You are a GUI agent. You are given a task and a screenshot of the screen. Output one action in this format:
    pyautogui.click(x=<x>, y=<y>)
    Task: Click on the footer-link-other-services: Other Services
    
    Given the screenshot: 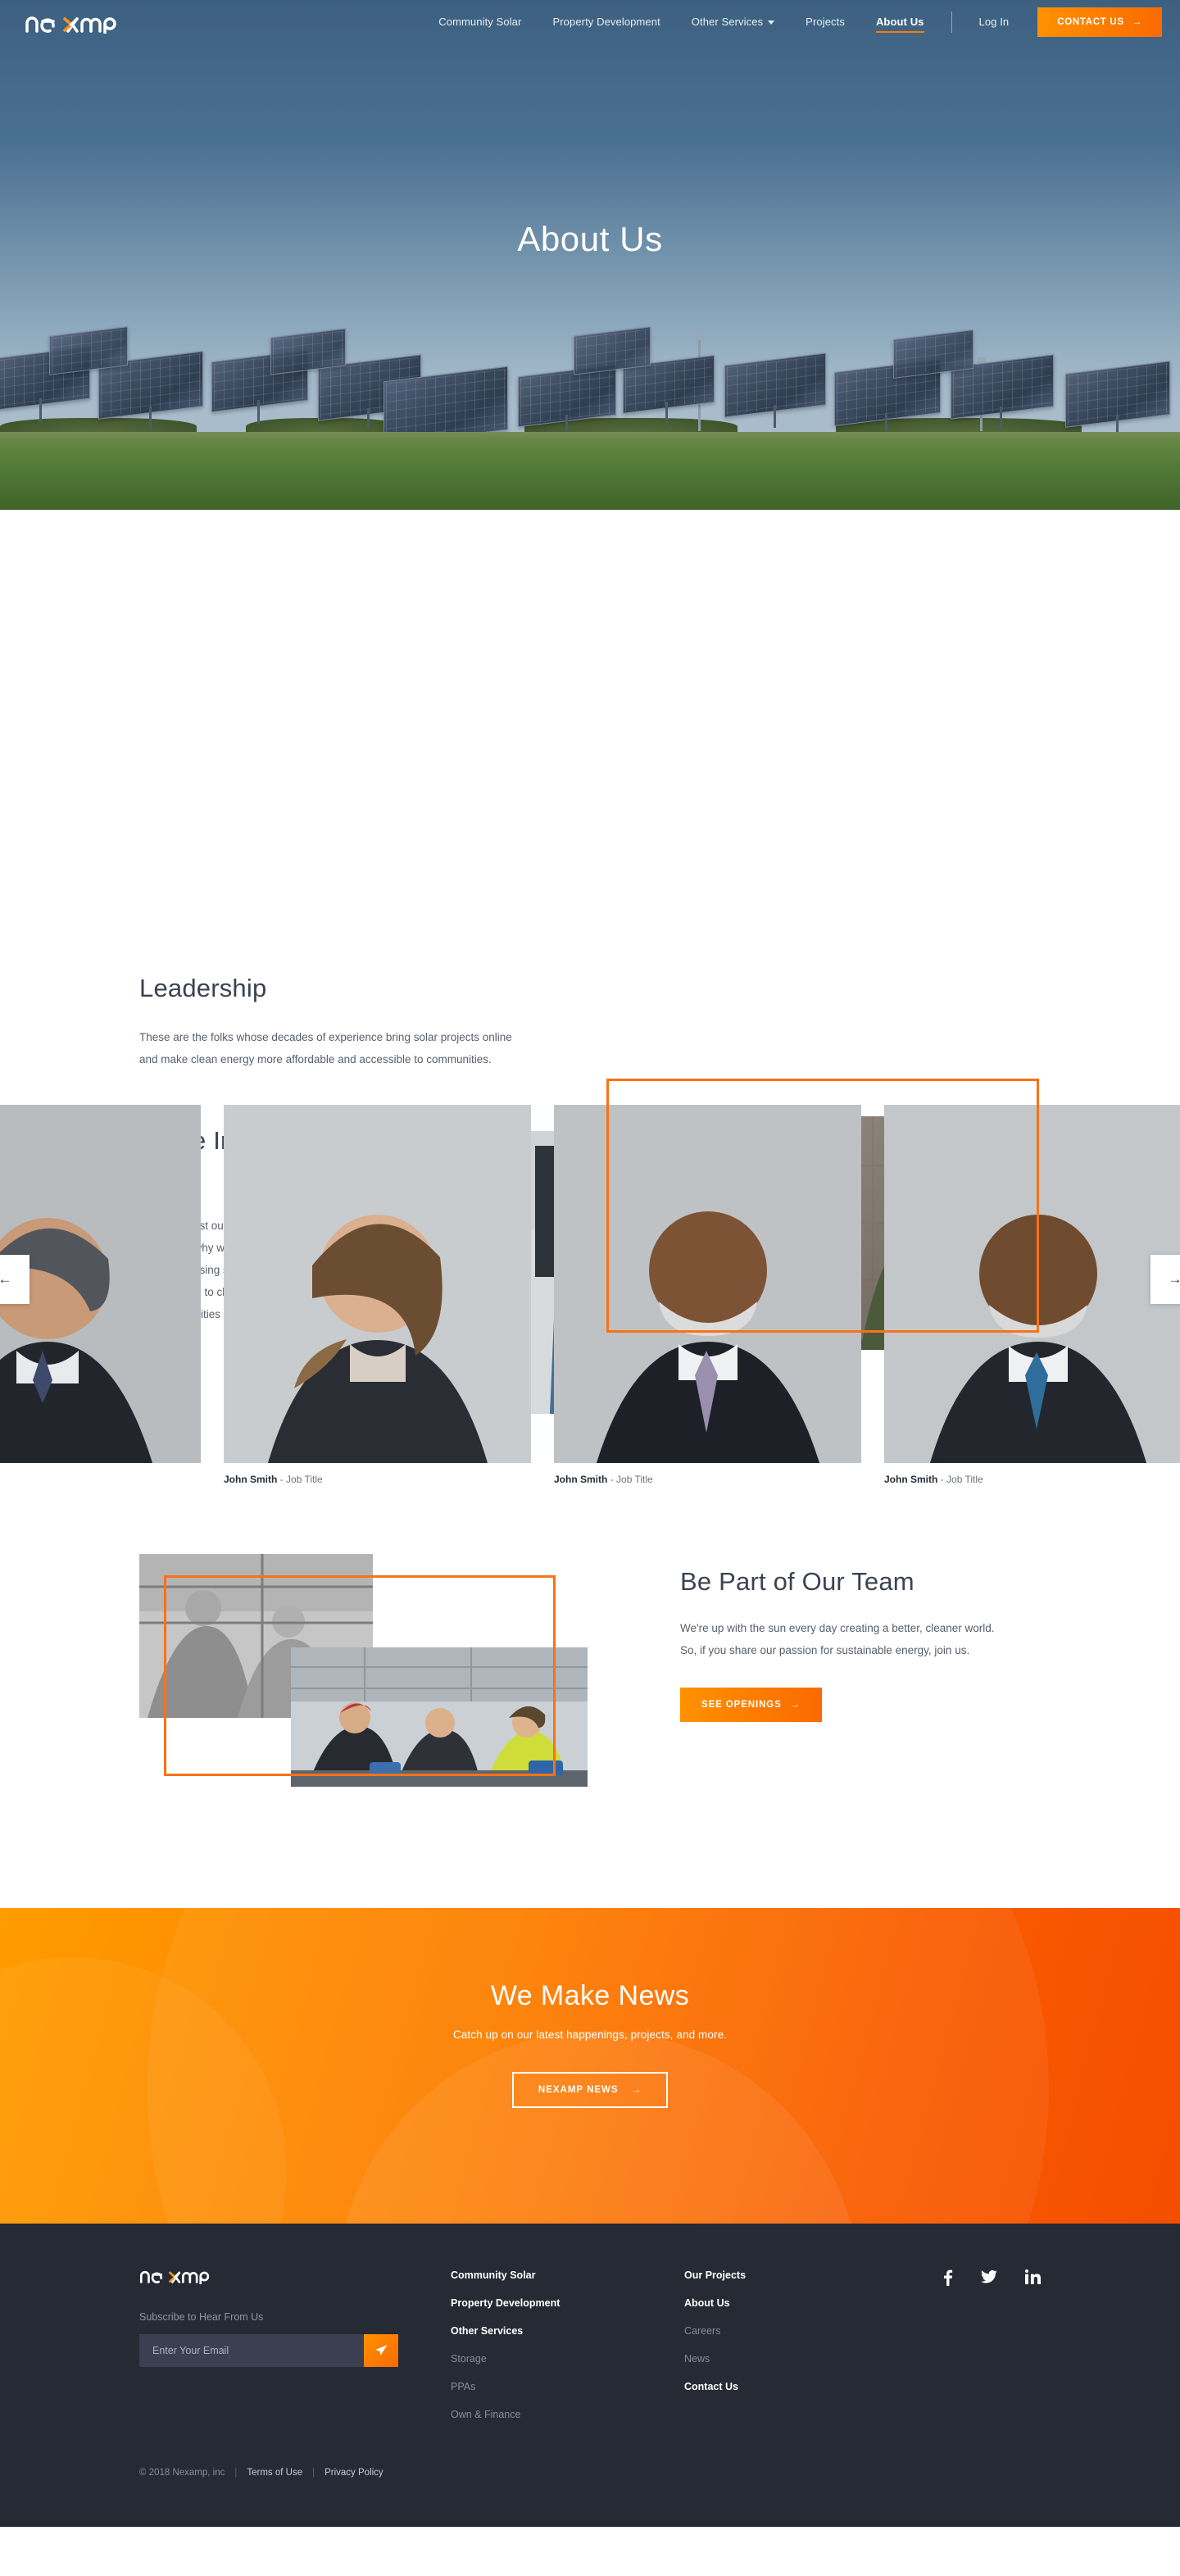 What is the action you would take?
    pyautogui.click(x=567, y=2331)
    